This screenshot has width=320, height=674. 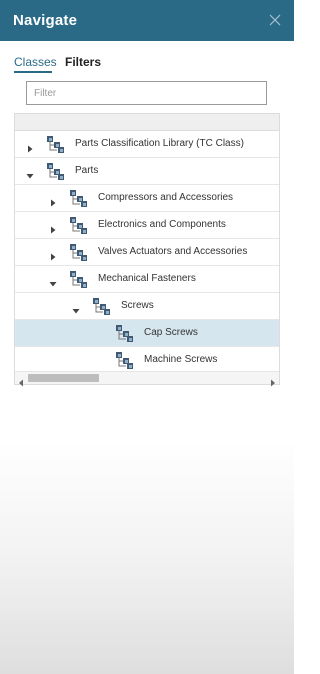 What do you see at coordinates (171, 332) in the screenshot?
I see `tree-node-label: Cap Screws` at bounding box center [171, 332].